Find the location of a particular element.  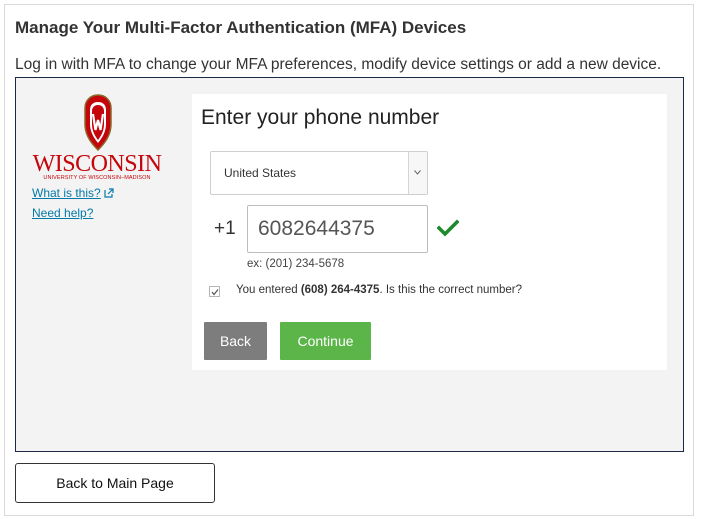

need-help-link: Need help? is located at coordinates (62, 213).